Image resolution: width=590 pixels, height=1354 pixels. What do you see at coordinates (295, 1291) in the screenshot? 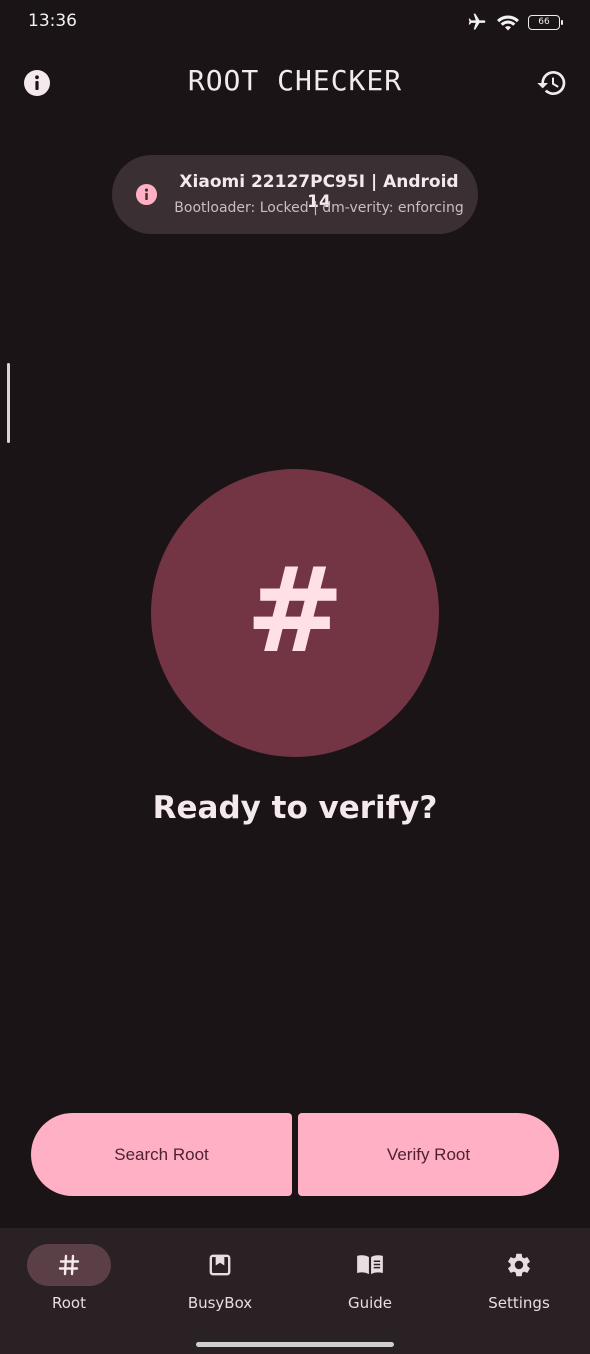
I see `bottom-navigation: Root BusyBox Guide Settings` at bounding box center [295, 1291].